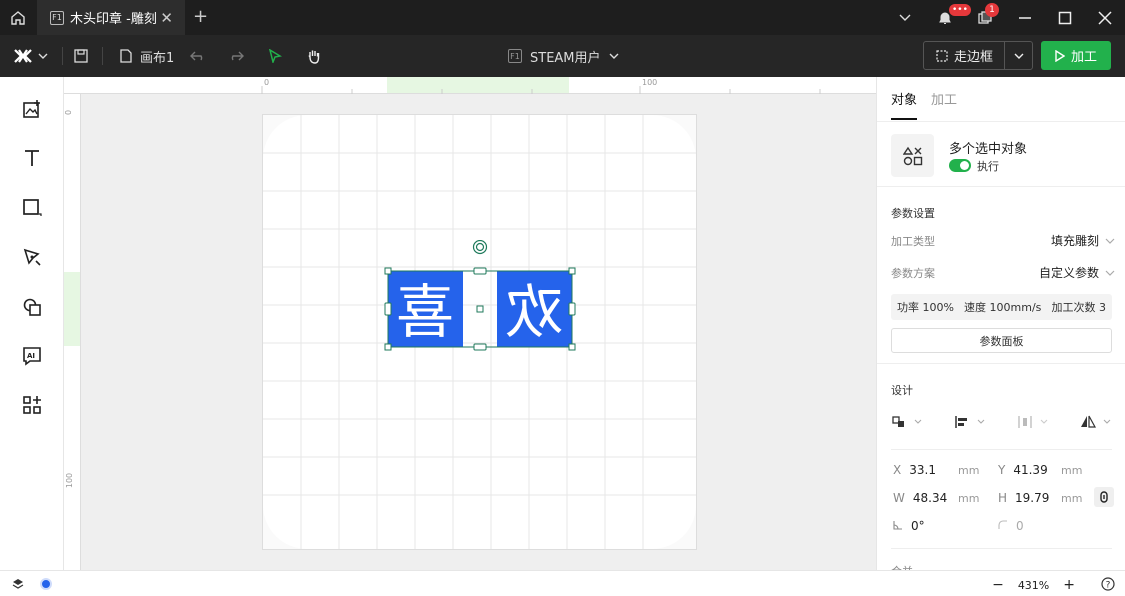 The image size is (1125, 596). Describe the element at coordinates (988, 149) in the screenshot. I see `object-title: 多个选中对象` at that location.